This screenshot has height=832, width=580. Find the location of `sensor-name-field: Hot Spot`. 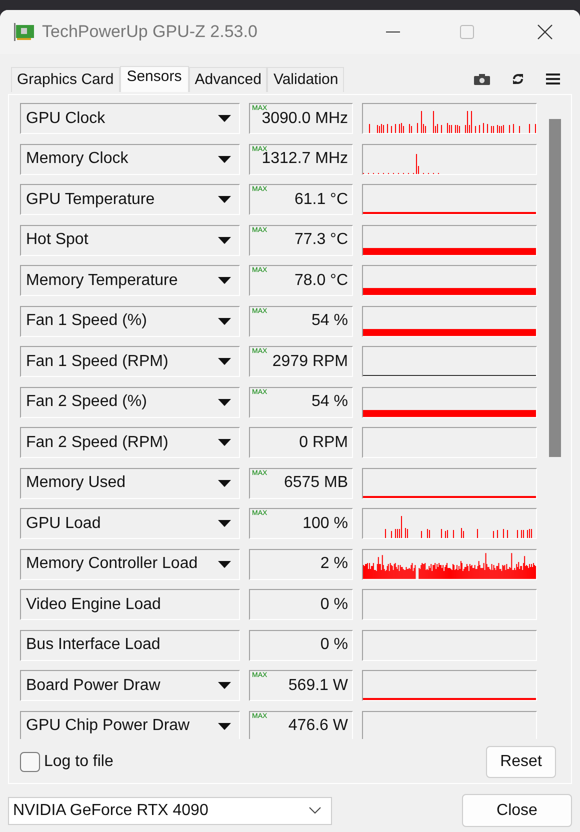

sensor-name-field: Hot Spot is located at coordinates (130, 240).